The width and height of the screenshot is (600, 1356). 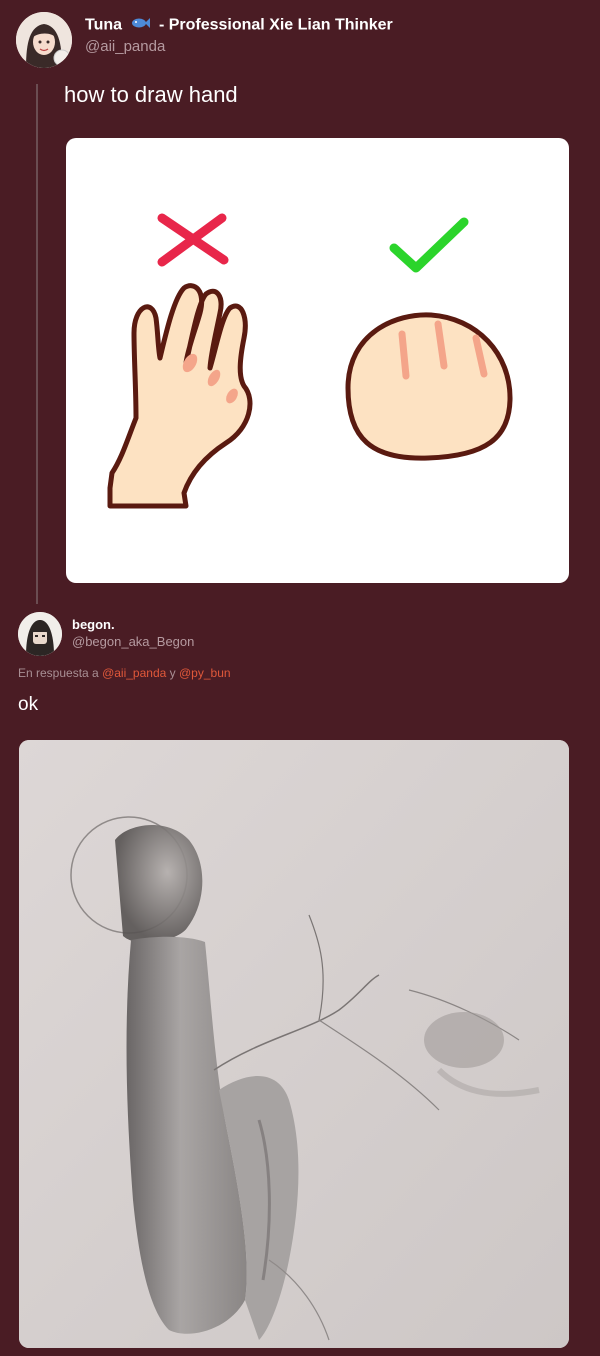 What do you see at coordinates (134, 673) in the screenshot?
I see `mention-link-1: @aii_panda` at bounding box center [134, 673].